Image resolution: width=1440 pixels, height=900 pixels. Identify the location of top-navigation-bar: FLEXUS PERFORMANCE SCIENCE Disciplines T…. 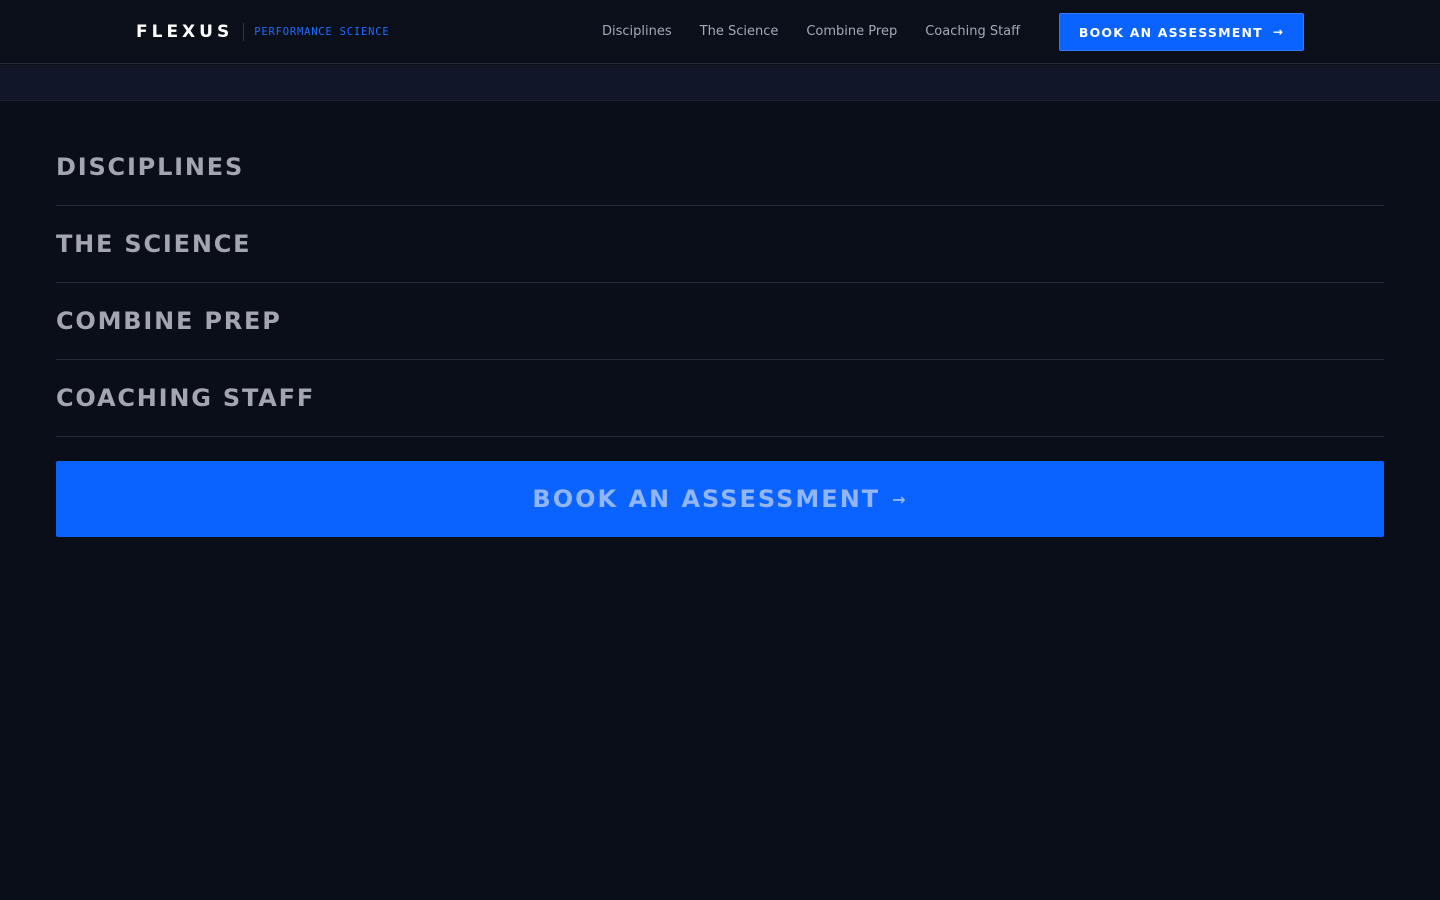
(720, 32).